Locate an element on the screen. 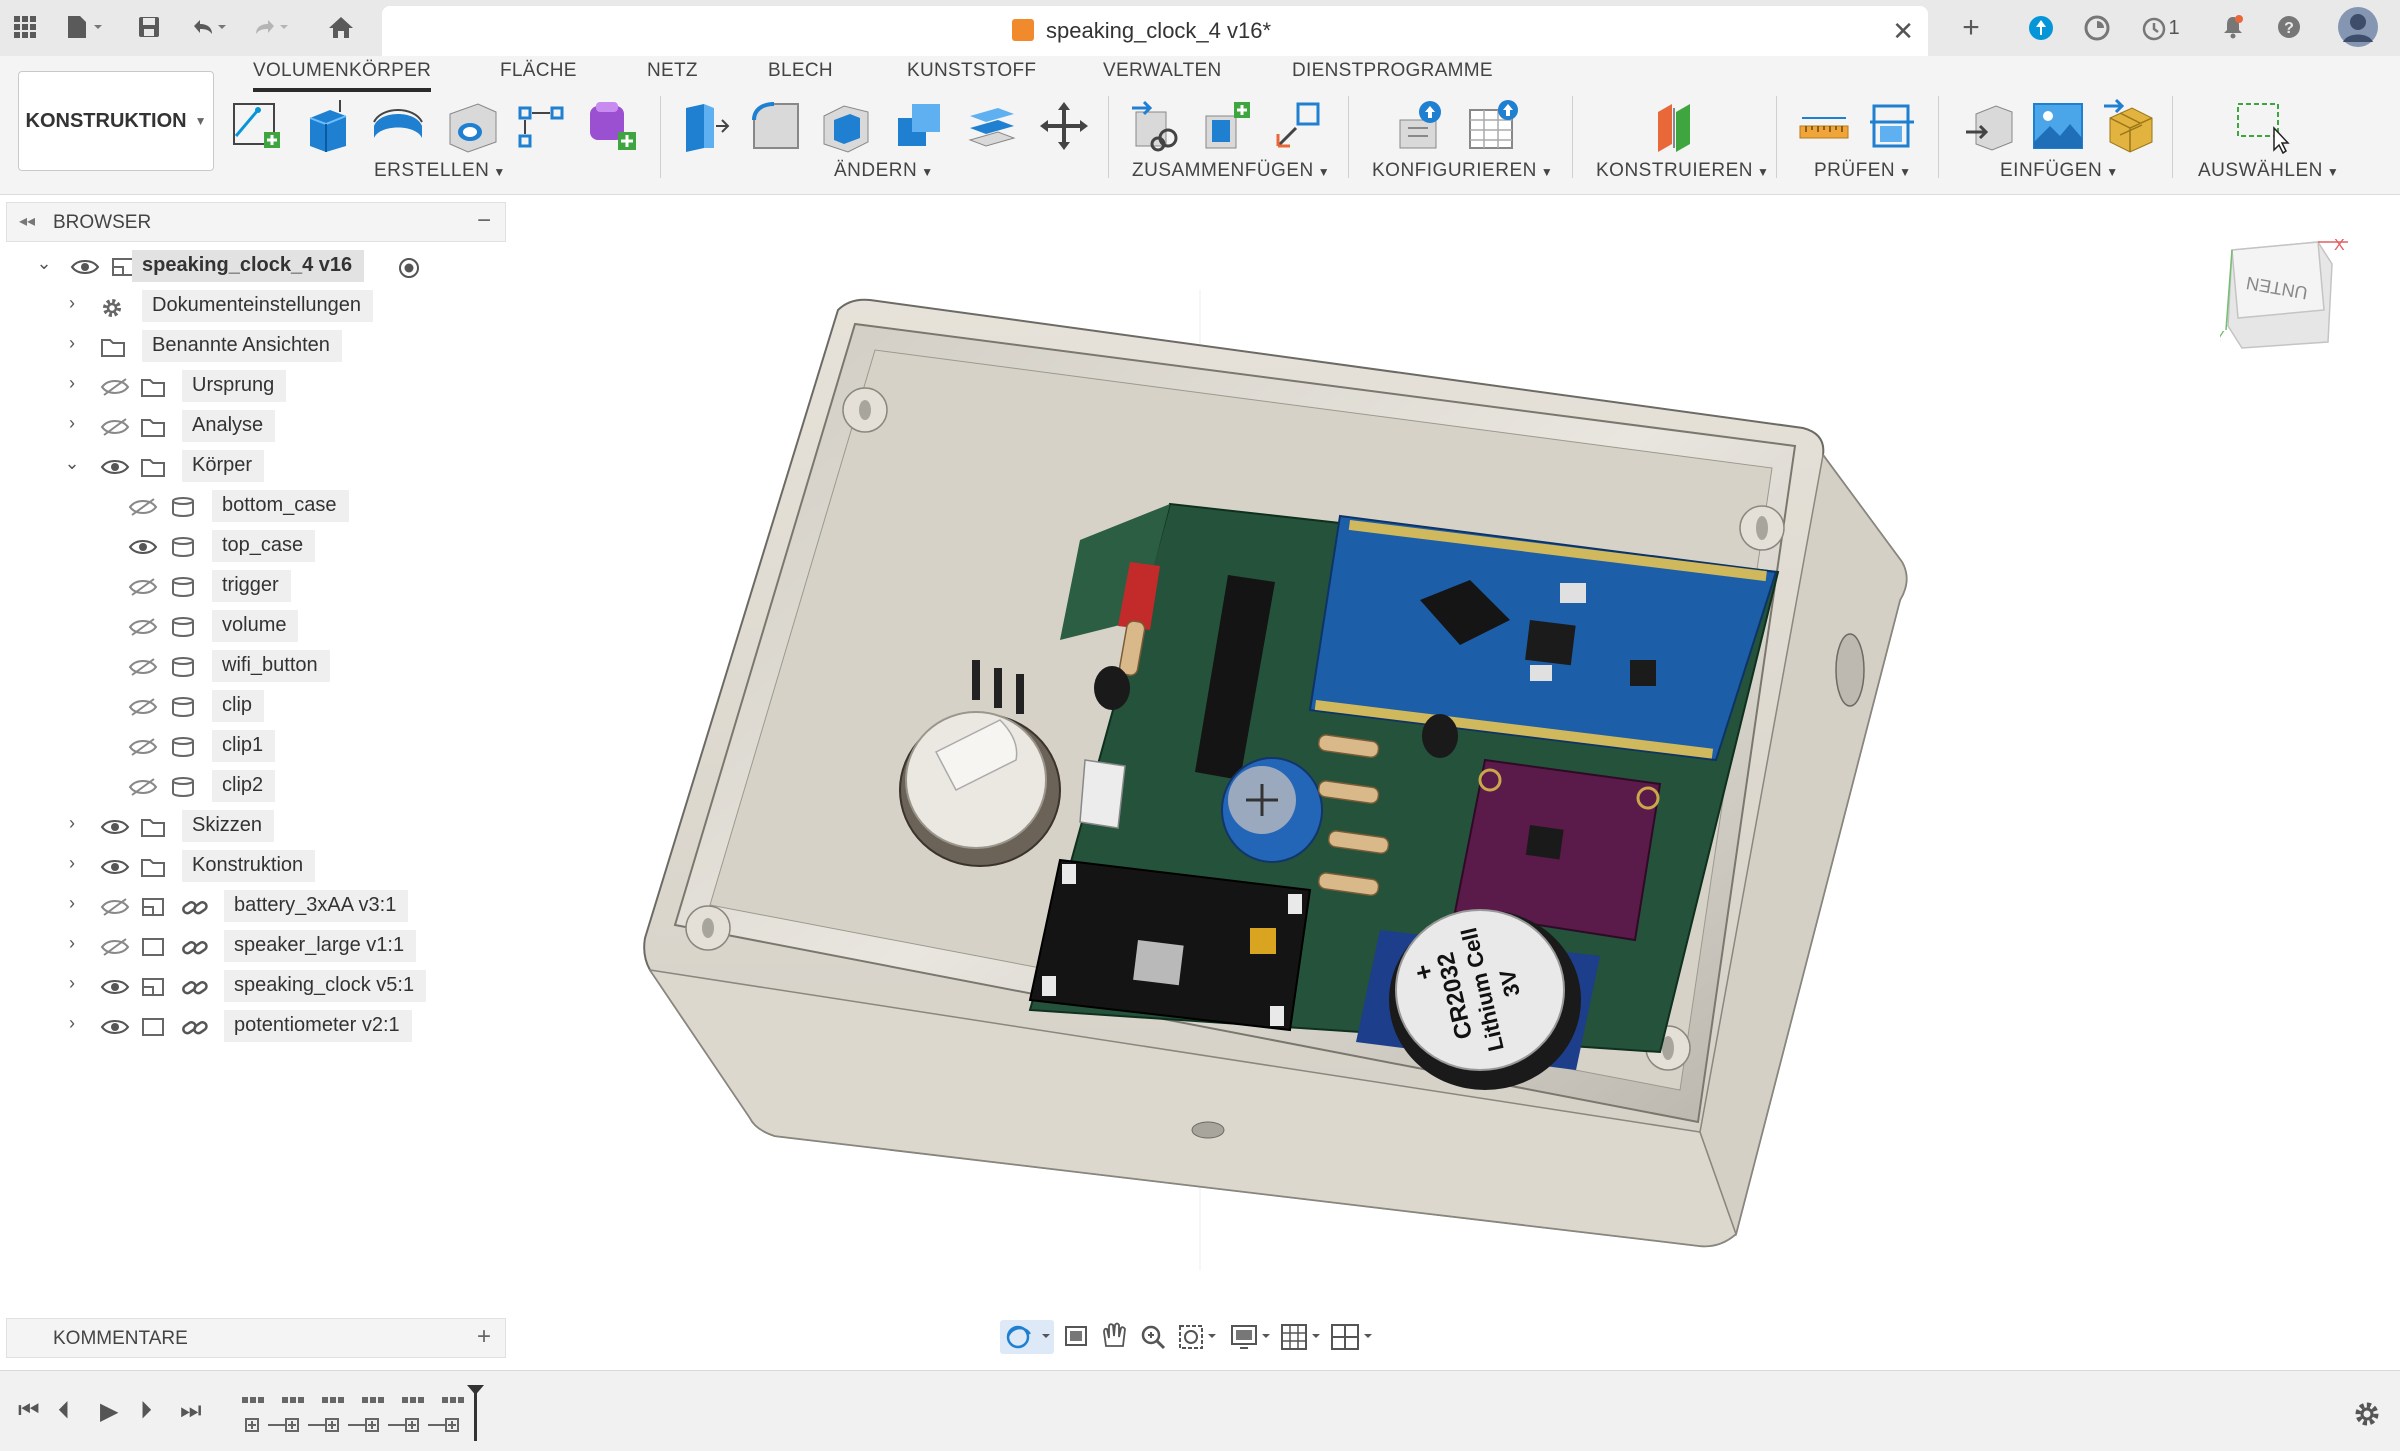  revolve-icon is located at coordinates (398, 126).